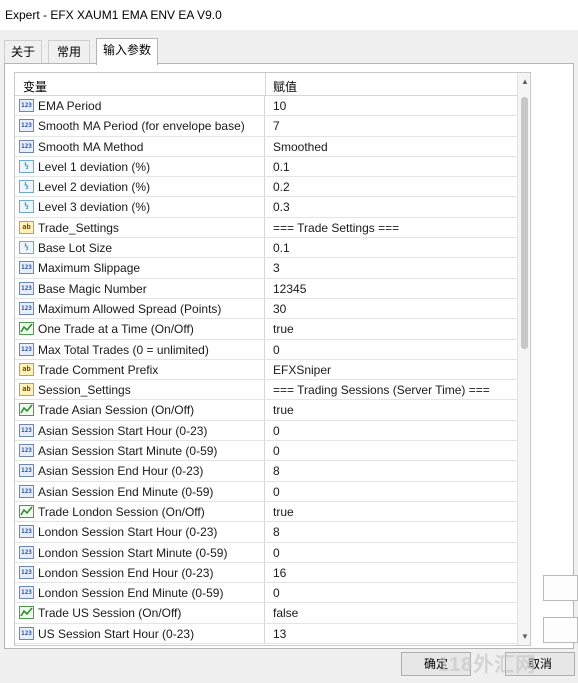 This screenshot has width=578, height=683. What do you see at coordinates (285, 613) in the screenshot?
I see `value-cell: false` at bounding box center [285, 613].